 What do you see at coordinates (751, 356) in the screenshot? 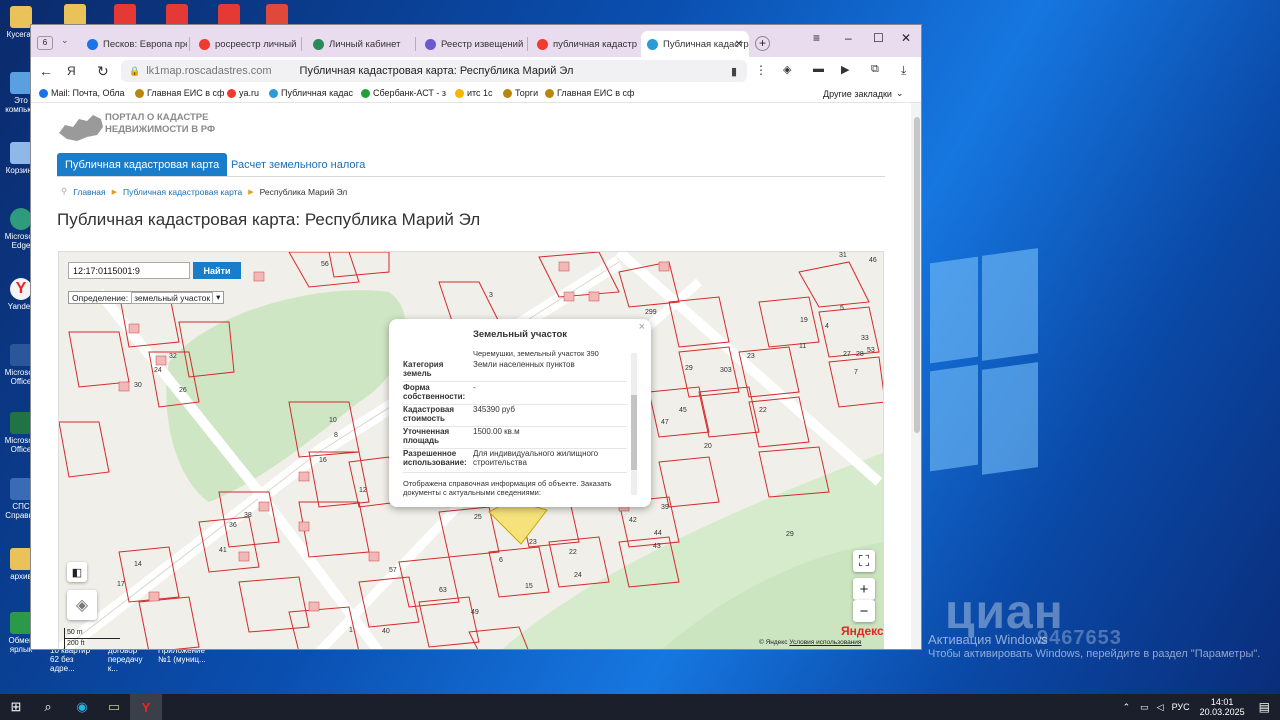
I see `parcel-number-label: 23` at bounding box center [751, 356].